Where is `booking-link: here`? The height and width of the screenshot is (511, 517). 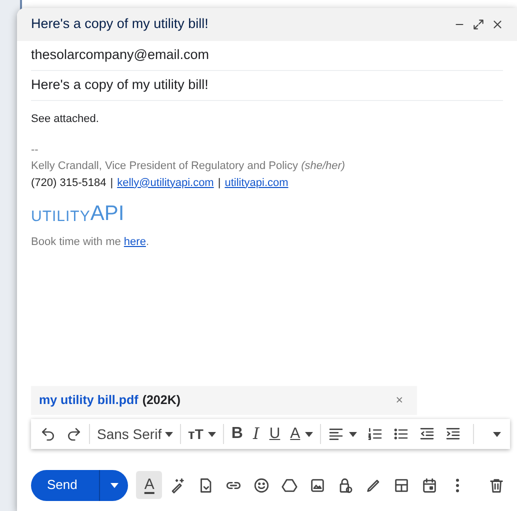
booking-link: here is located at coordinates (135, 242).